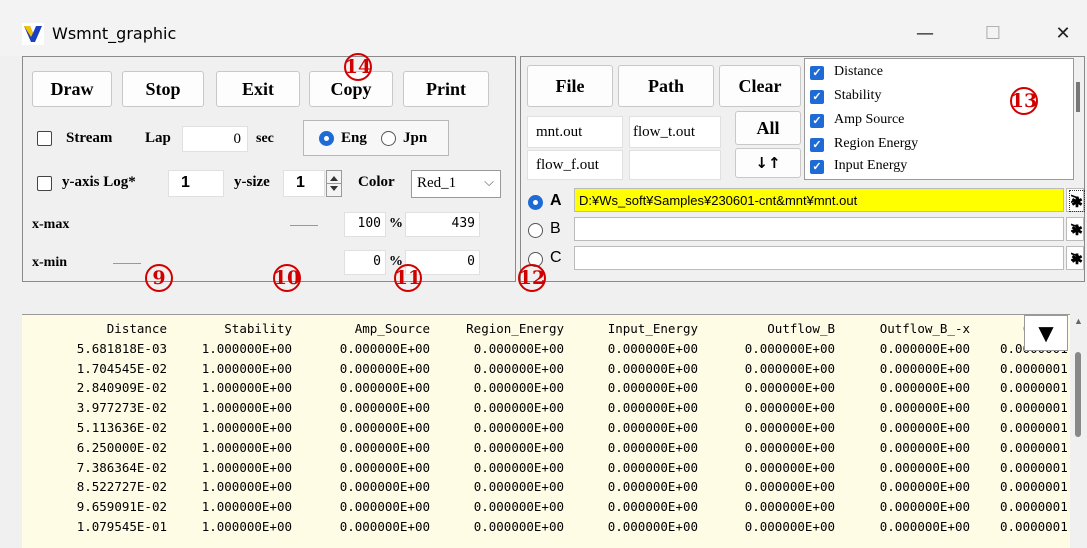 Image resolution: width=1087 pixels, height=548 pixels. I want to click on table-cell: 8.522727E-02, so click(121, 487).